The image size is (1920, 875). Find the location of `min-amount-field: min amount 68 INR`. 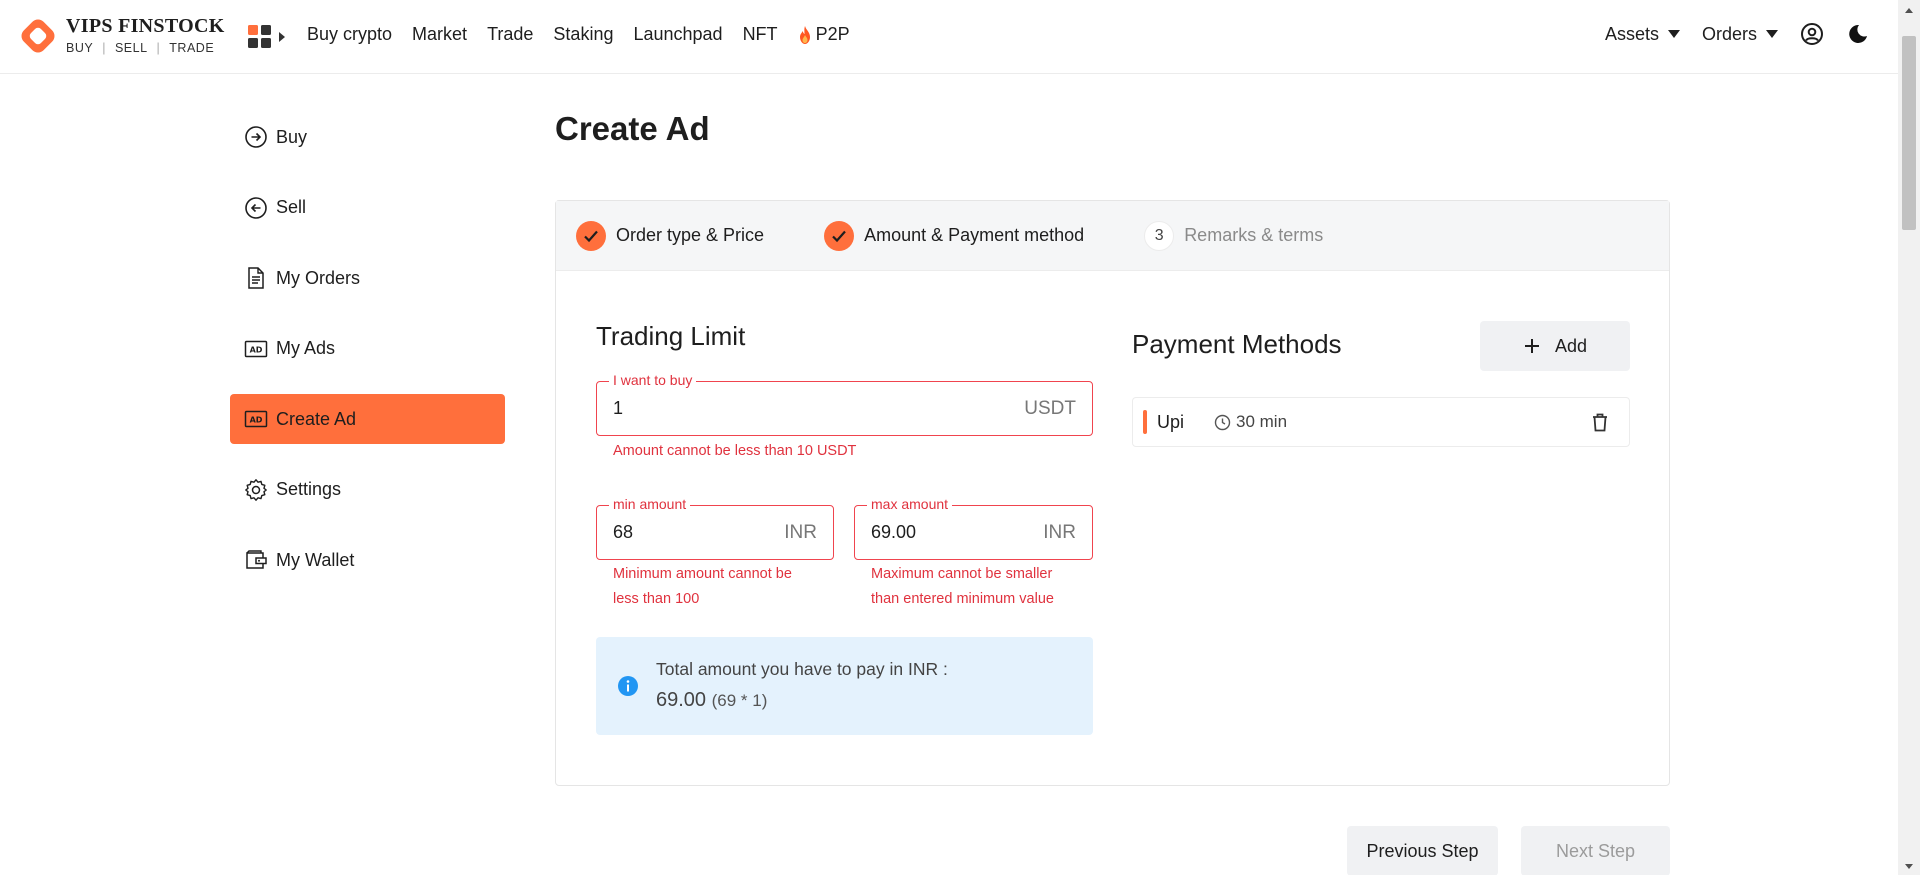

min-amount-field: min amount 68 INR is located at coordinates (715, 528).